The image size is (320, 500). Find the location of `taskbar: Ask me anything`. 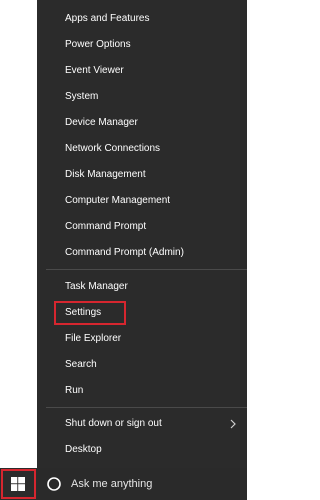

taskbar: Ask me anything is located at coordinates (123, 484).